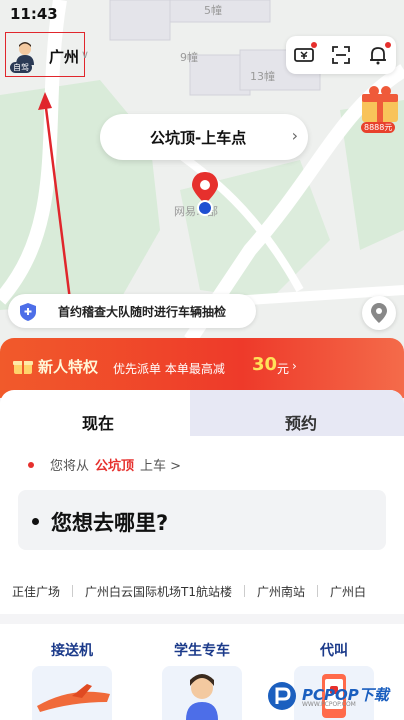 This screenshot has height=720, width=404. I want to click on service-airport-transfer: 接送机, so click(72, 673).